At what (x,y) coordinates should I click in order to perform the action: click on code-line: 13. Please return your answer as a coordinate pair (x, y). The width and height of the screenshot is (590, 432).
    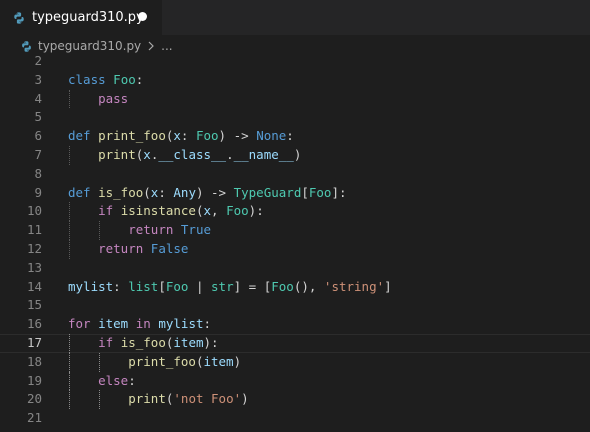
    Looking at the image, I should click on (295, 268).